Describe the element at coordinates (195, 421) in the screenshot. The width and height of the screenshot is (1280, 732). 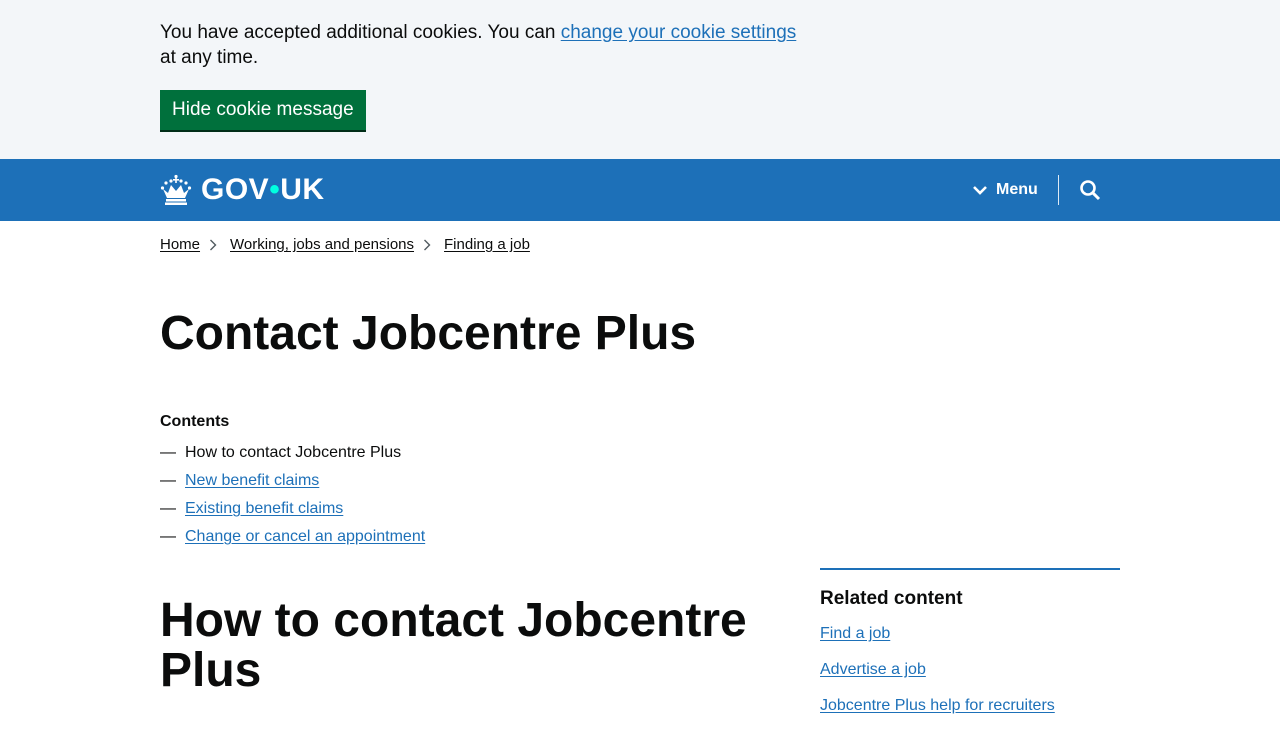
I see `contents-heading: Contents` at that location.